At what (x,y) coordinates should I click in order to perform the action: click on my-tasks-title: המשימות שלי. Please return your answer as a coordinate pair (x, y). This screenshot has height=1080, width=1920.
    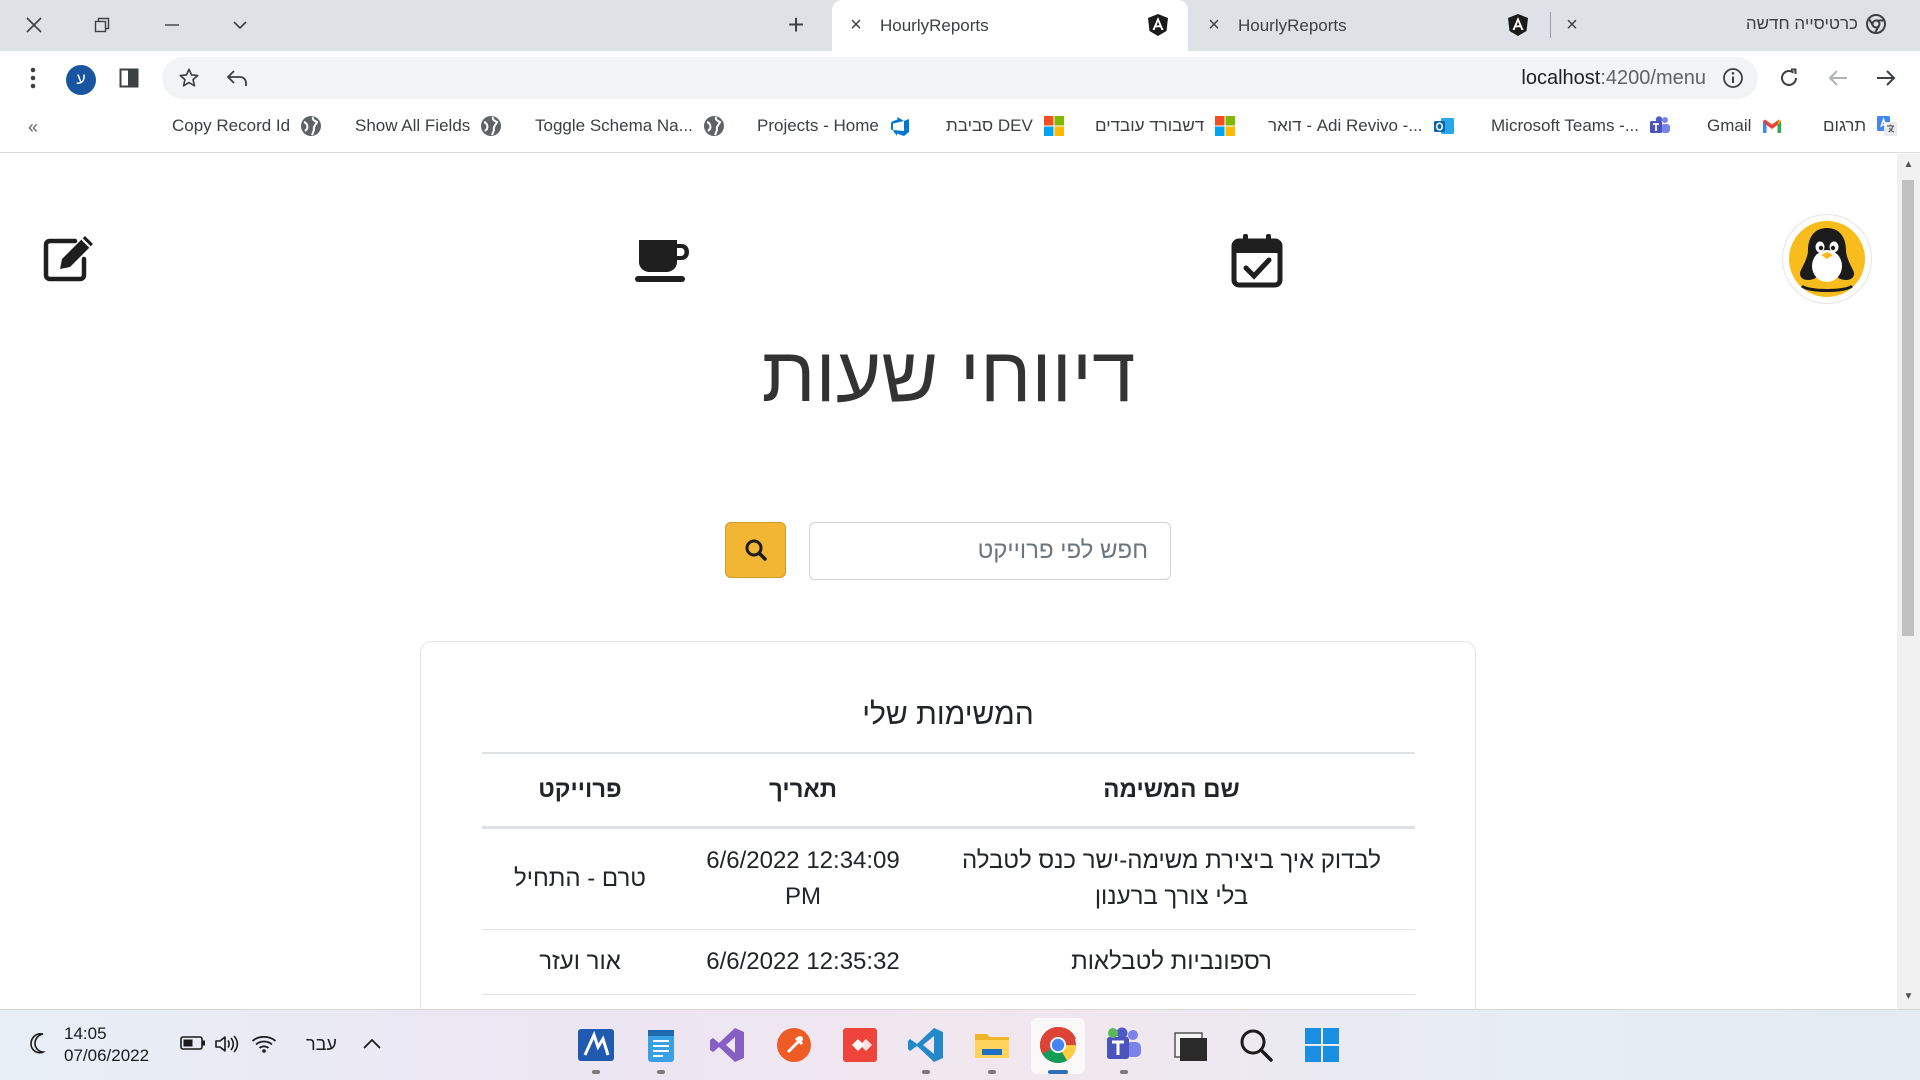
    Looking at the image, I should click on (948, 714).